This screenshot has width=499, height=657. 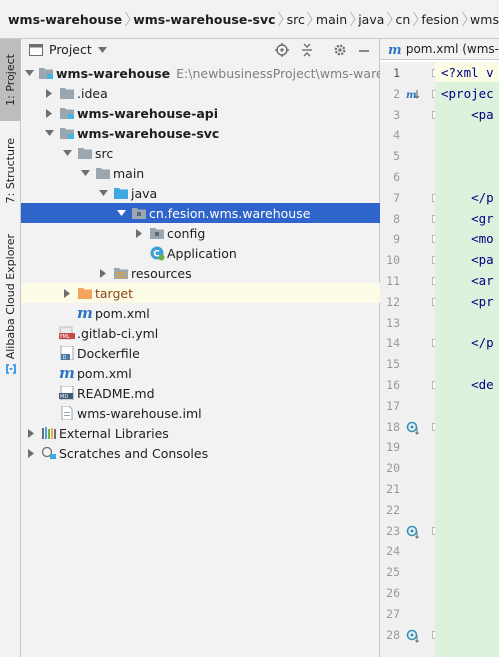 What do you see at coordinates (67, 373) in the screenshot?
I see `maven-file-icon: m` at bounding box center [67, 373].